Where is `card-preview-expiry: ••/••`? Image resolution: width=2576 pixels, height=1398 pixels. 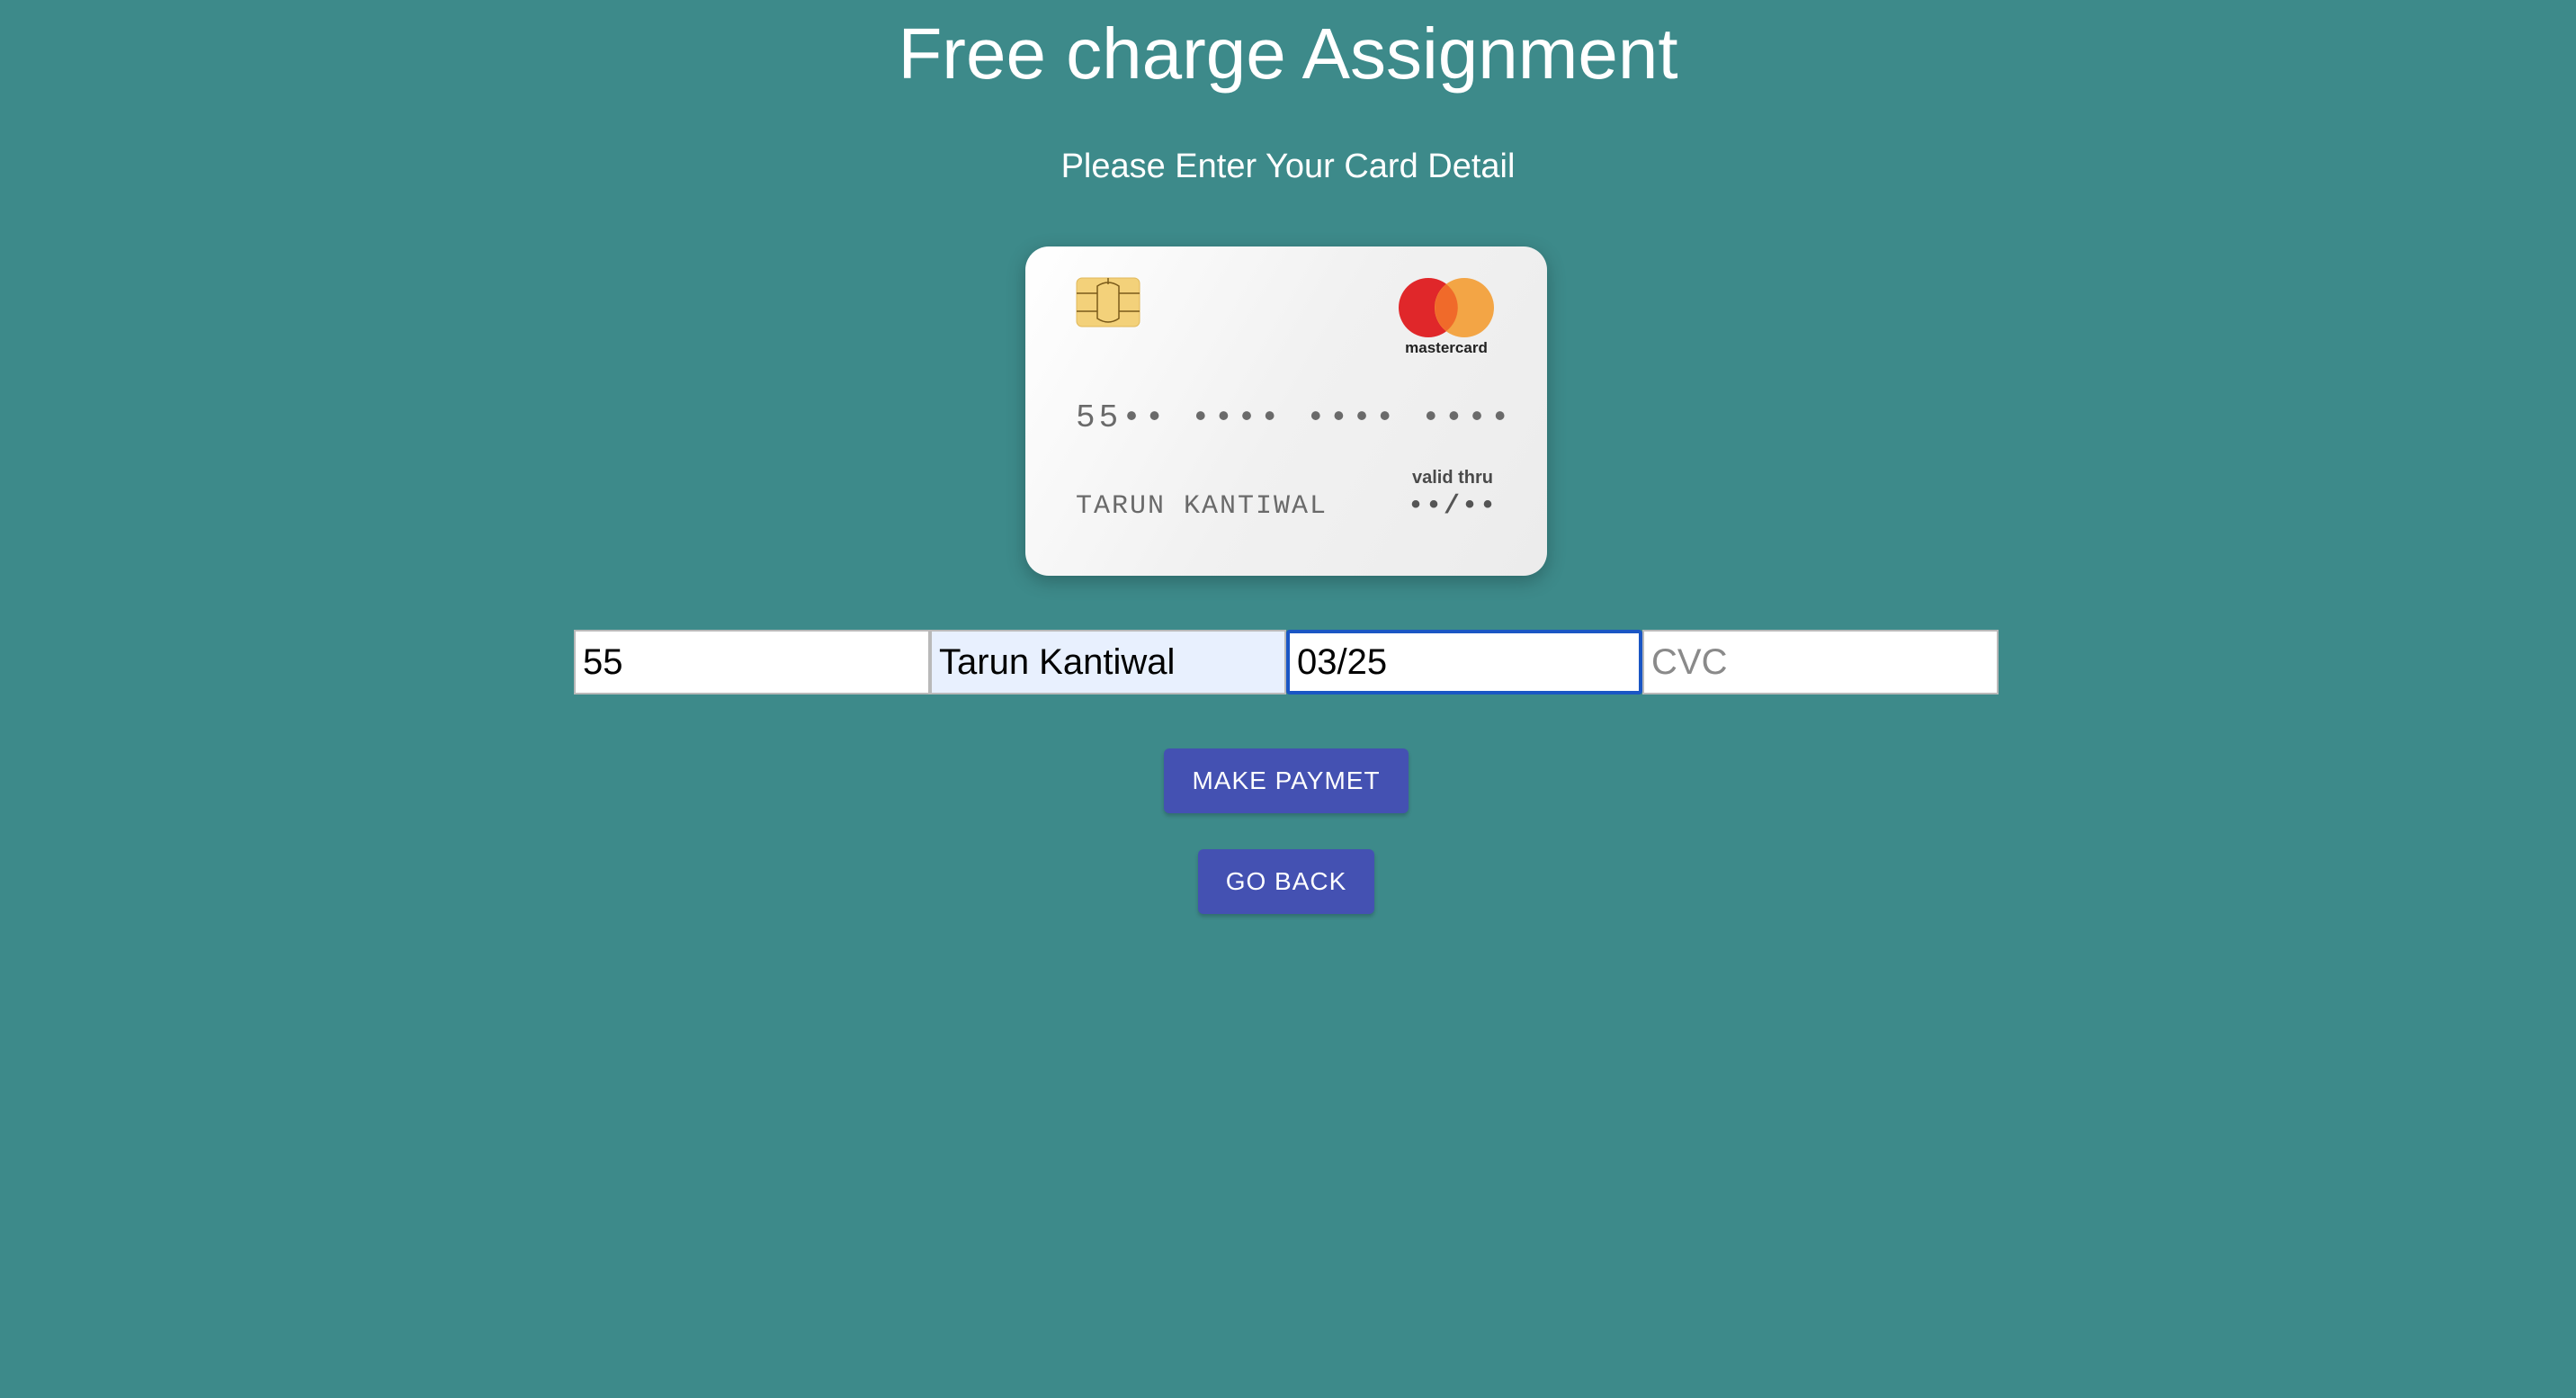
card-preview-expiry: ••/•• is located at coordinates (1452, 507).